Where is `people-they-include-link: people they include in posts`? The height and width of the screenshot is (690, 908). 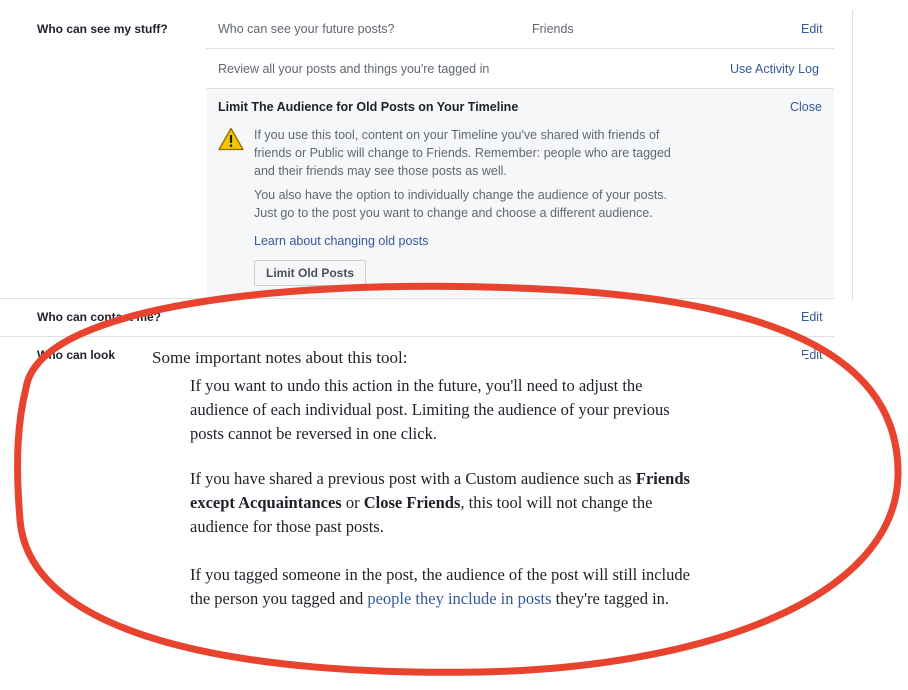 people-they-include-link: people they include in posts is located at coordinates (459, 598).